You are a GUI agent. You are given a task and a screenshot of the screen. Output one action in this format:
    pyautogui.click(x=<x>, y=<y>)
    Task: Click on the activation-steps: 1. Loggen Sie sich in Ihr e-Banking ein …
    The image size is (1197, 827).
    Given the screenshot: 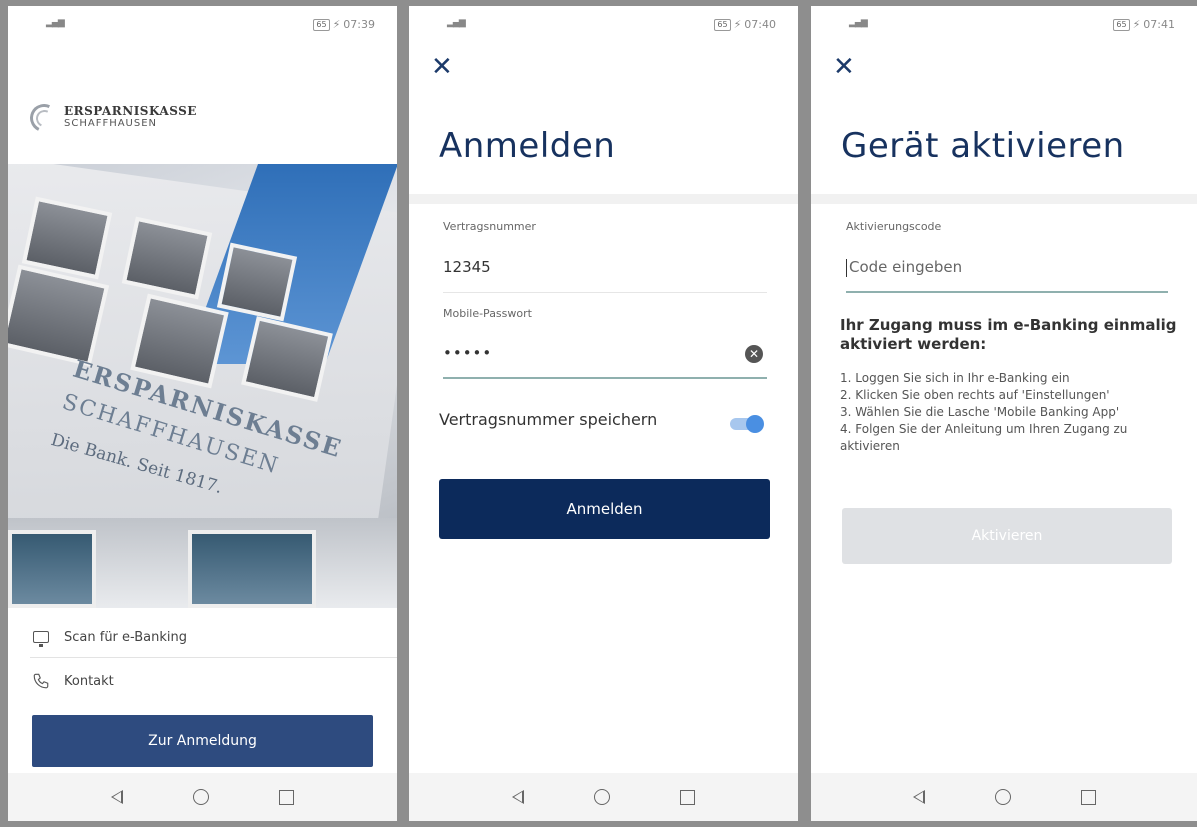 What is the action you would take?
    pyautogui.click(x=1015, y=412)
    